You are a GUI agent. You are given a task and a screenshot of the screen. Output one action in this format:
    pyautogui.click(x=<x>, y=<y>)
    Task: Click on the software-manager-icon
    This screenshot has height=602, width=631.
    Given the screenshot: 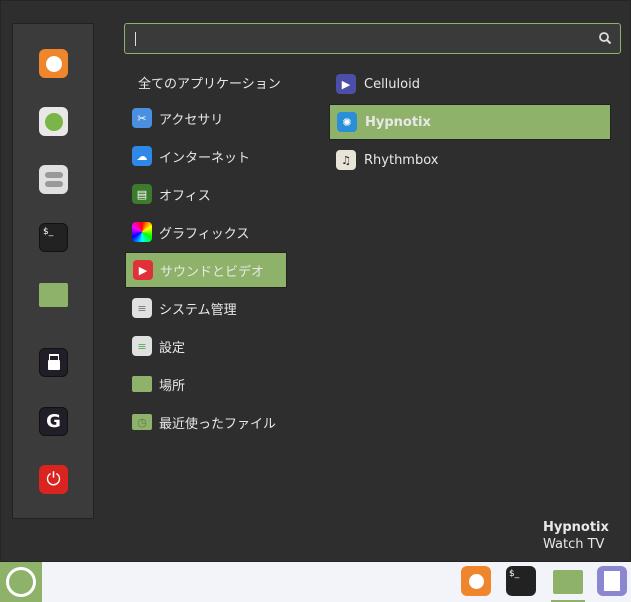 What is the action you would take?
    pyautogui.click(x=53, y=121)
    